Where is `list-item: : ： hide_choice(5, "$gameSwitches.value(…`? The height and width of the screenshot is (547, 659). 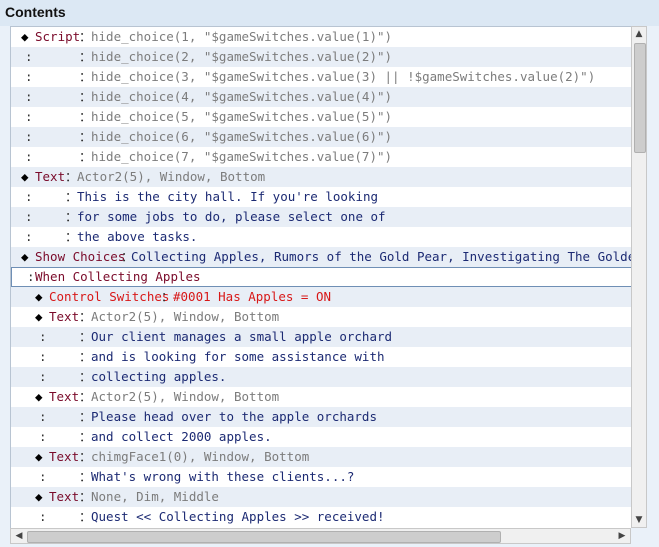
list-item: : ： hide_choice(5, "$gameSwitches.value(… is located at coordinates (321, 117).